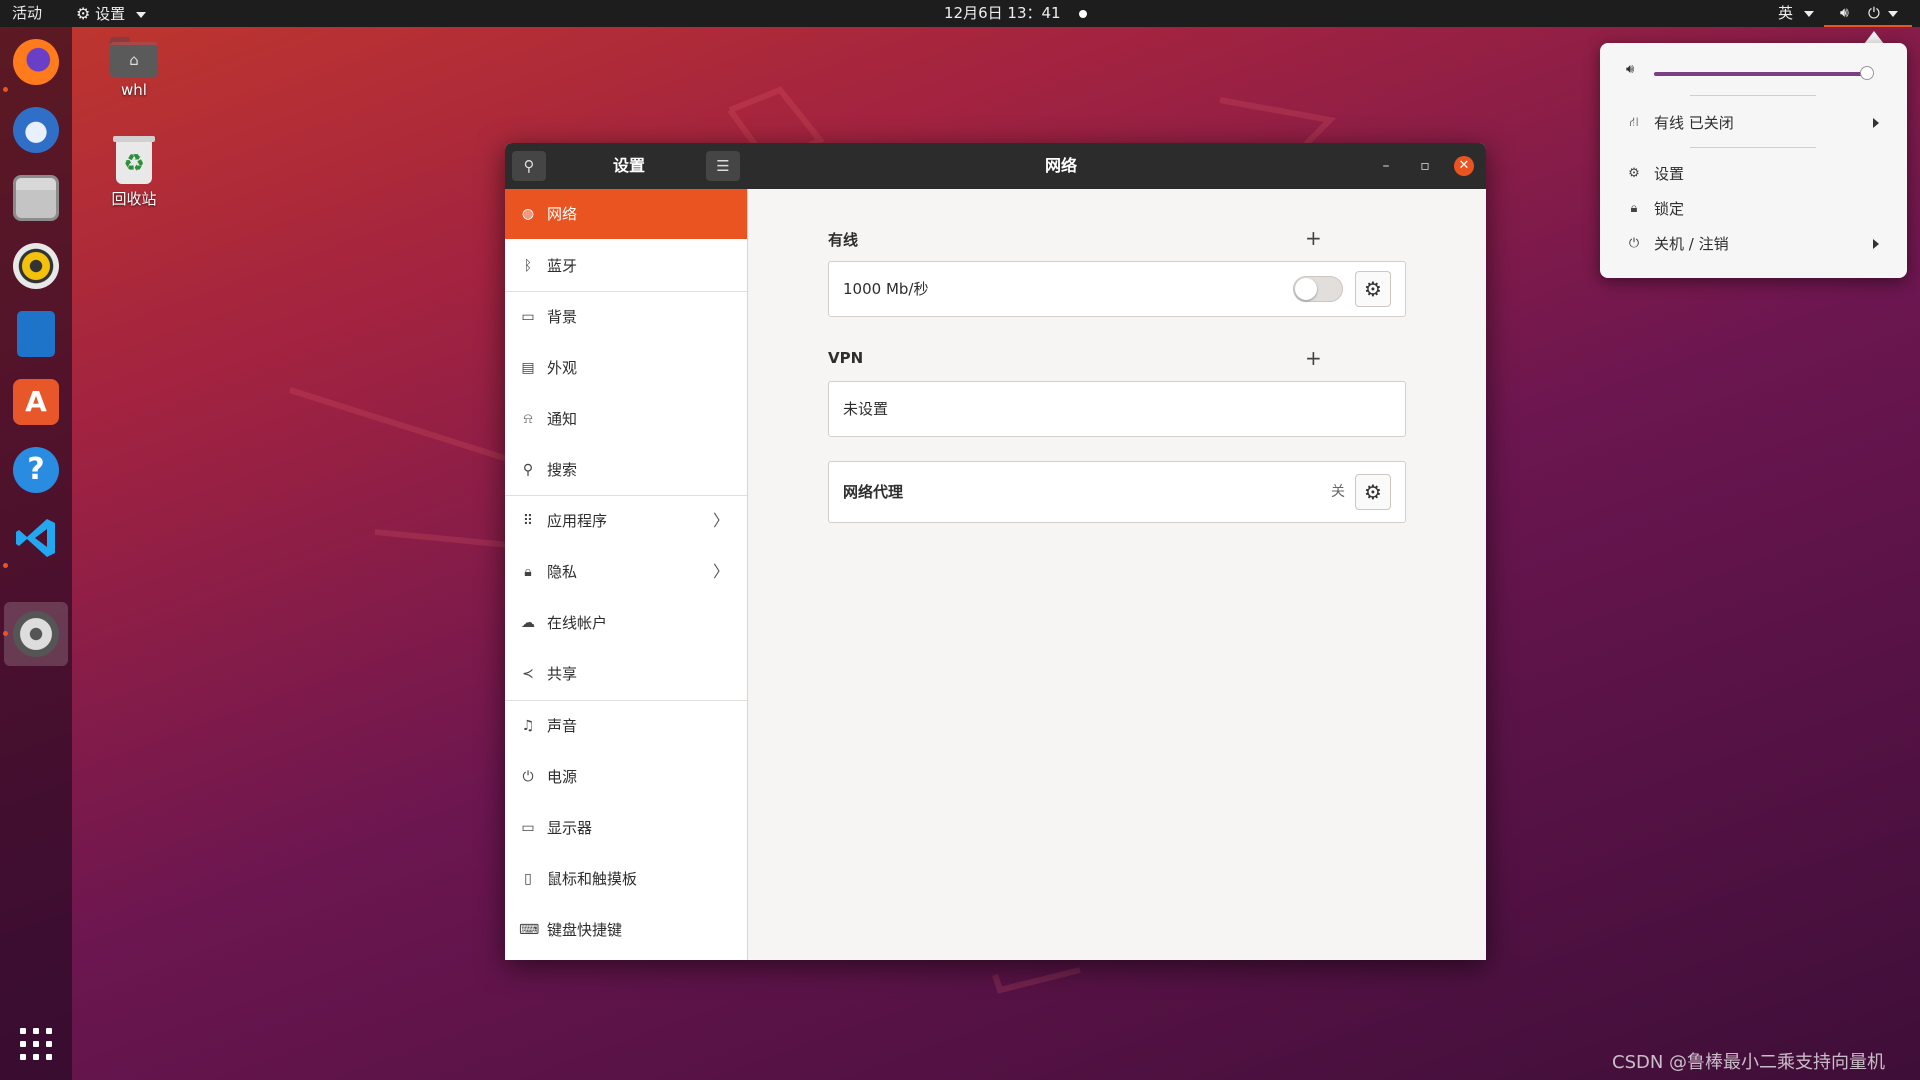 The width and height of the screenshot is (1920, 1080). I want to click on dock-settings, so click(36, 634).